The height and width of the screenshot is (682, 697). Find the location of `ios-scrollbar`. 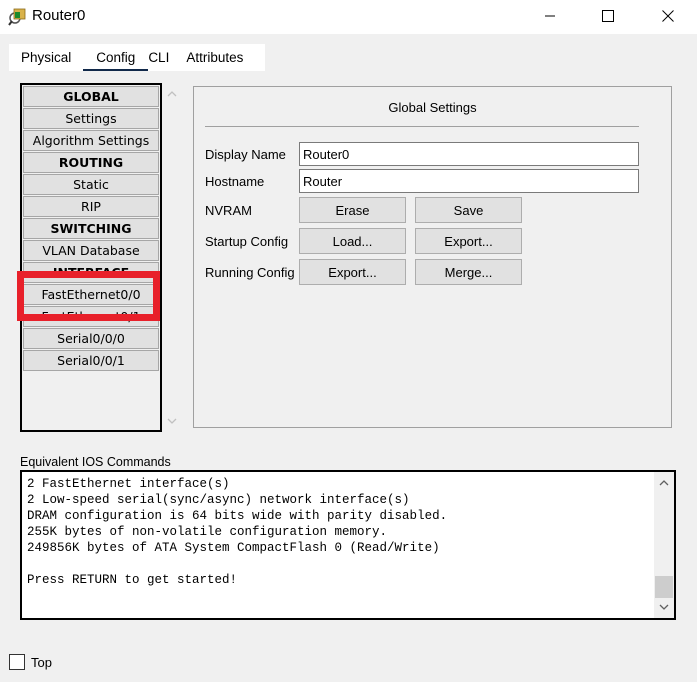

ios-scrollbar is located at coordinates (664, 545).